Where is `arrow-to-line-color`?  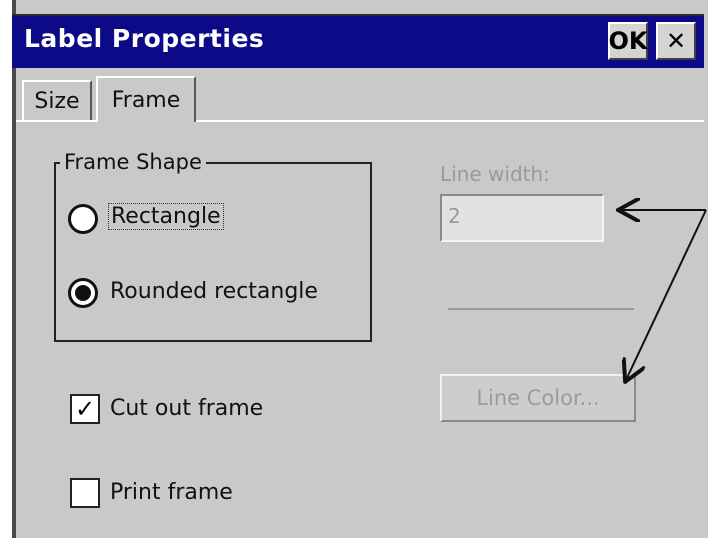 arrow-to-line-color is located at coordinates (666, 294).